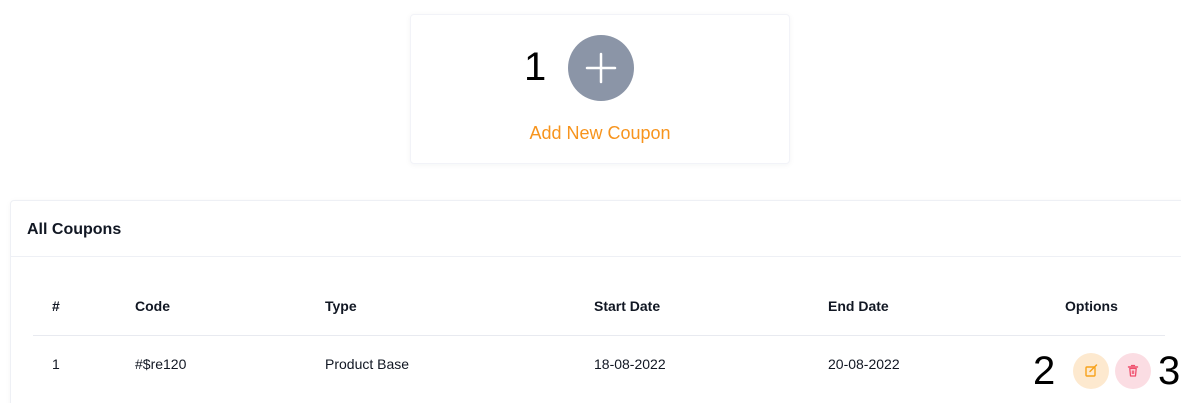 This screenshot has height=403, width=1181. I want to click on column-header-end-date: End Date, so click(858, 306).